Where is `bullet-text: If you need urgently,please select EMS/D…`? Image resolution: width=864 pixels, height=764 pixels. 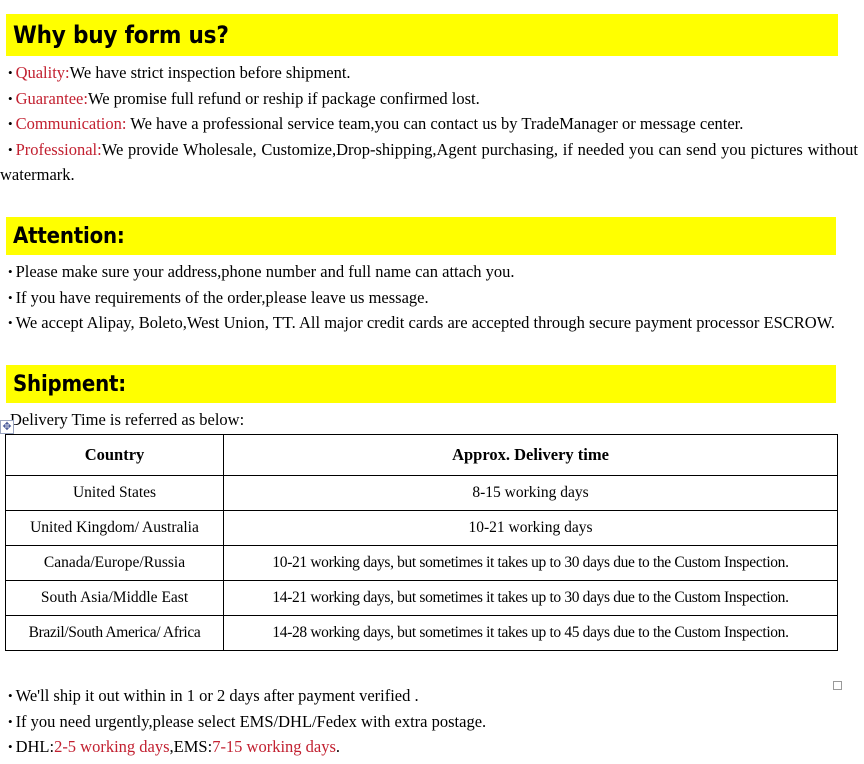
bullet-text: If you need urgently,please select EMS/D… is located at coordinates (251, 721).